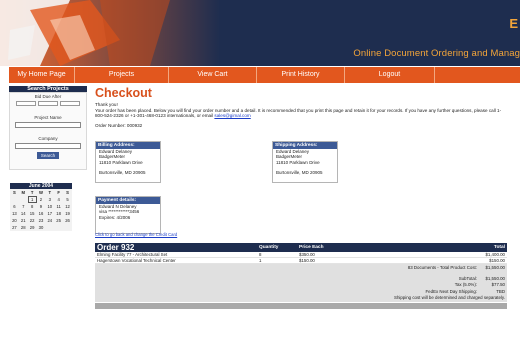 This screenshot has height=347, width=520. Describe the element at coordinates (116, 247) in the screenshot. I see `order-title: Order 932` at that location.